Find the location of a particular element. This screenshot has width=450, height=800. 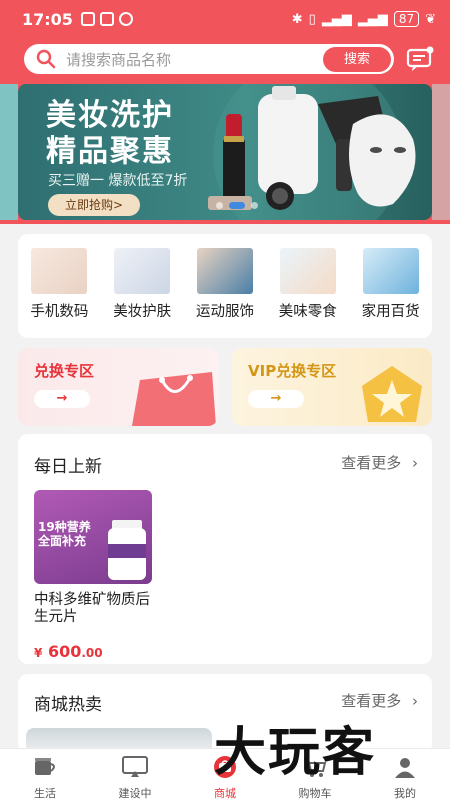

category-sportswear: 运动服饰 is located at coordinates (225, 293).